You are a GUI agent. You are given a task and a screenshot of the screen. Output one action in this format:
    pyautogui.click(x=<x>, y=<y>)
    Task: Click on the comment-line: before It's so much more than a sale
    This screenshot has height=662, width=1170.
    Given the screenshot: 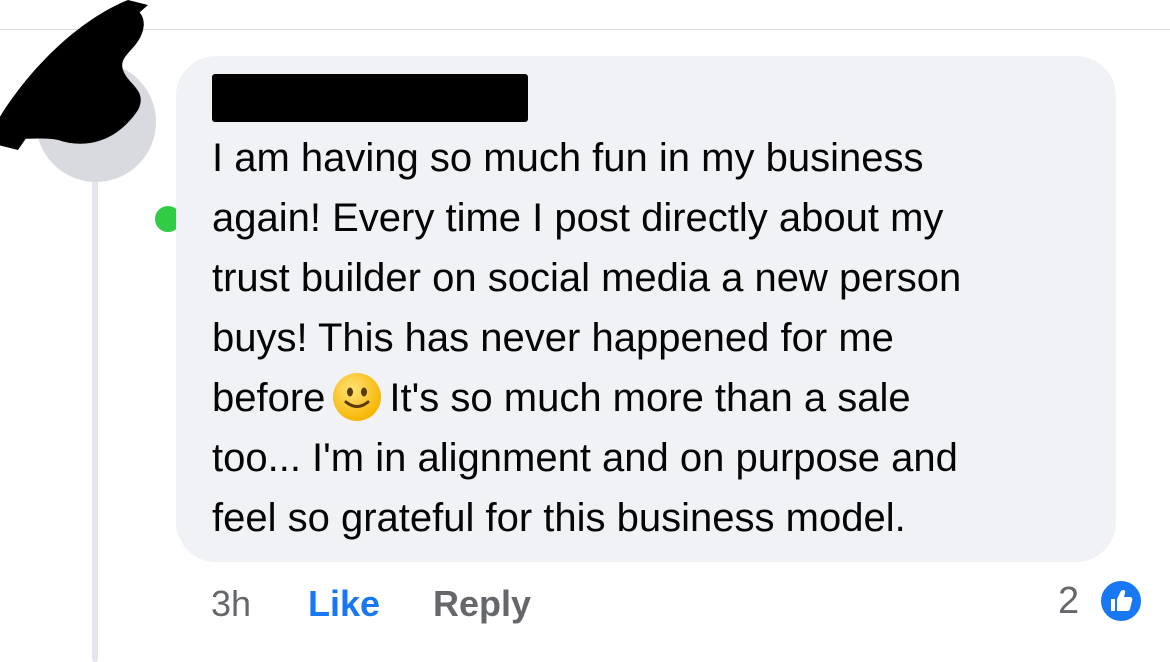 What is the action you would take?
    pyautogui.click(x=561, y=397)
    